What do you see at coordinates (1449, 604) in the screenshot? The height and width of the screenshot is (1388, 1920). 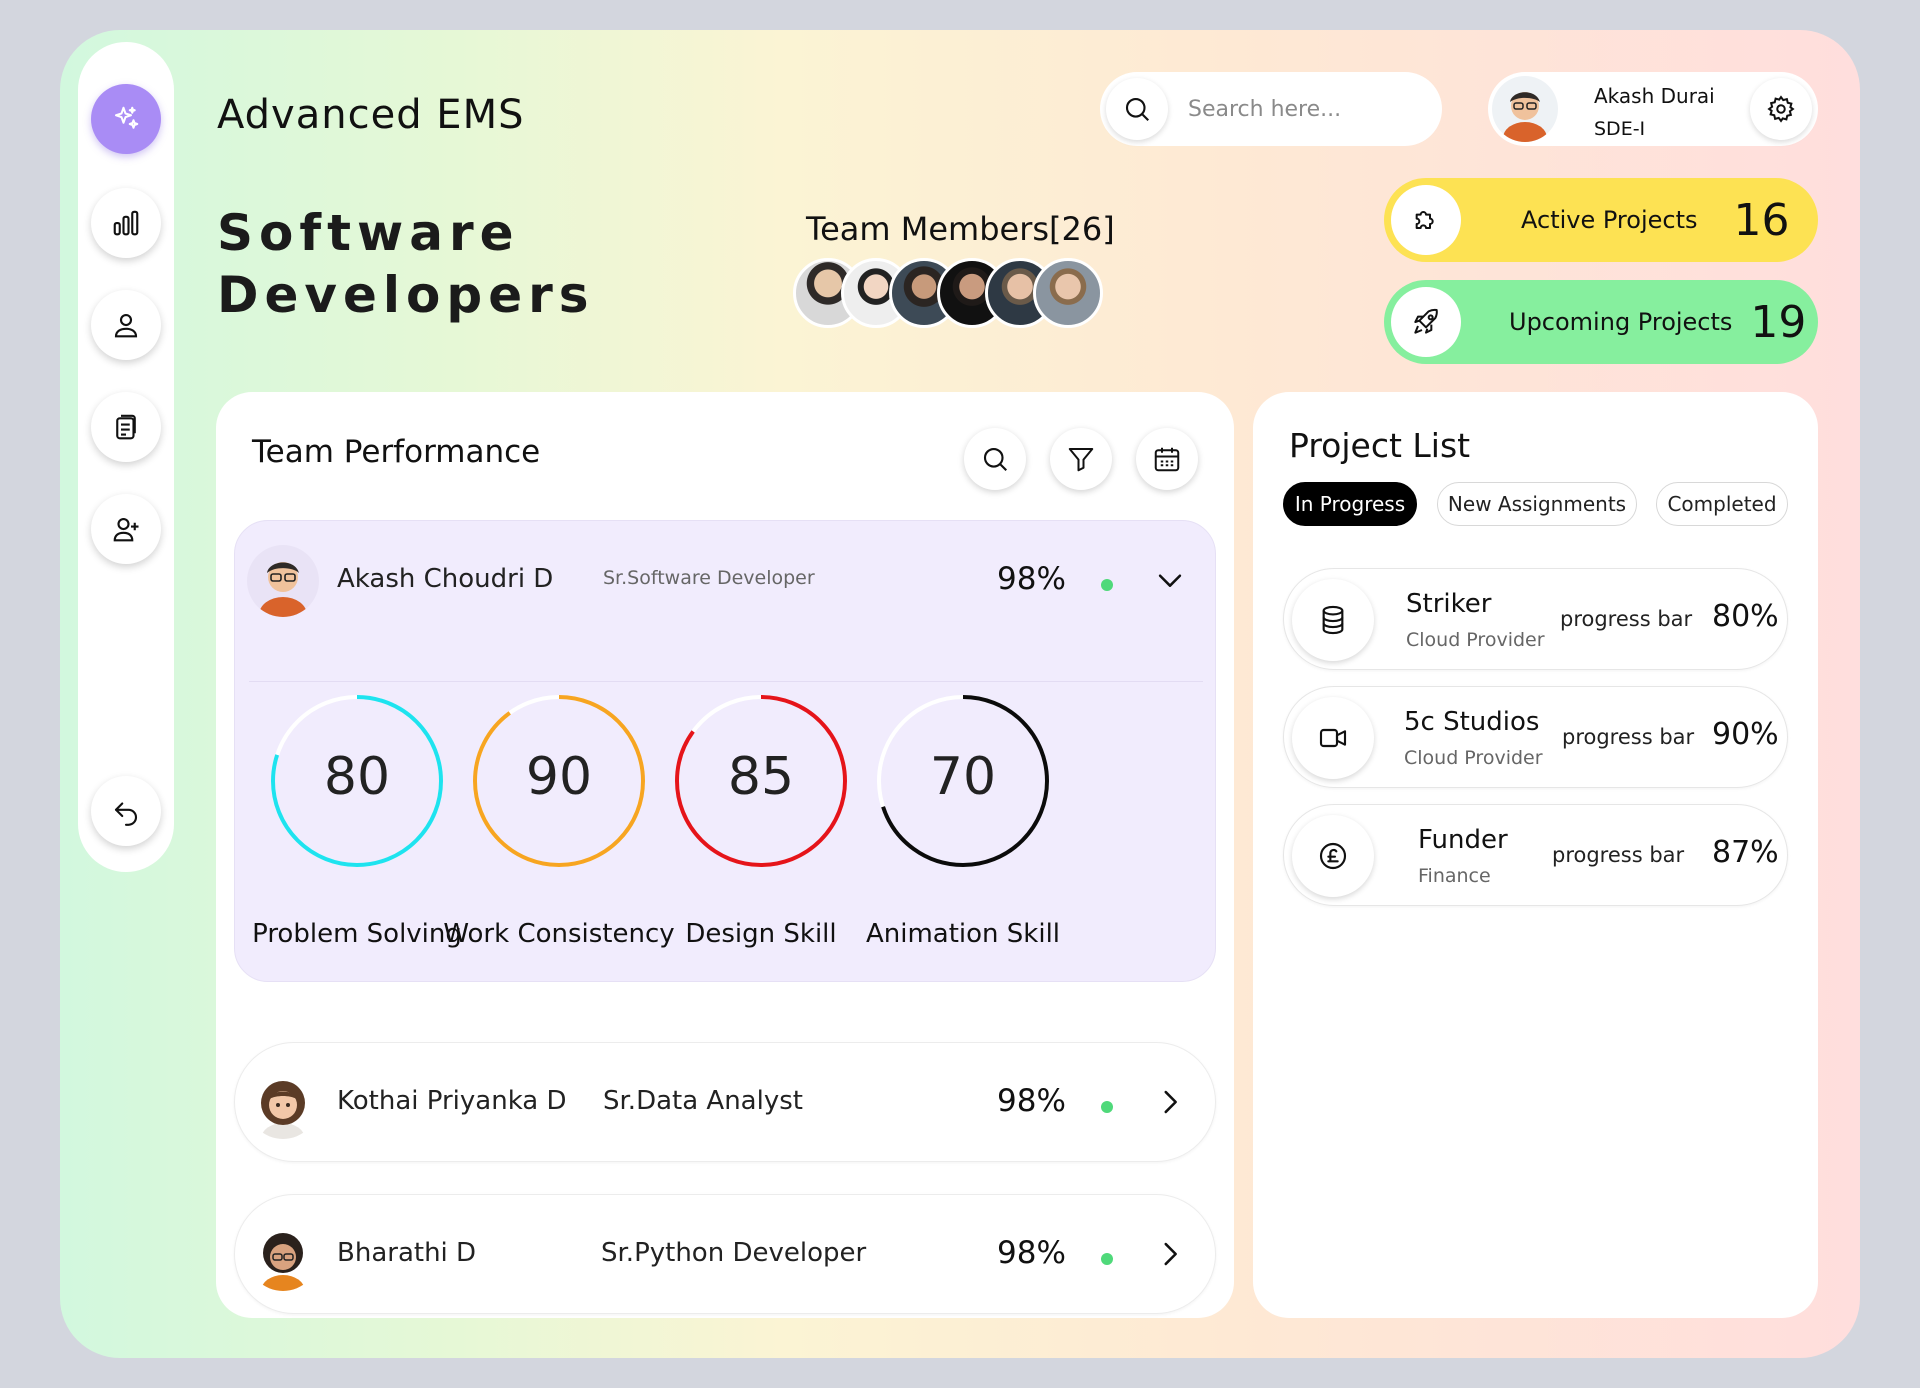 I see `project-name: Striker` at bounding box center [1449, 604].